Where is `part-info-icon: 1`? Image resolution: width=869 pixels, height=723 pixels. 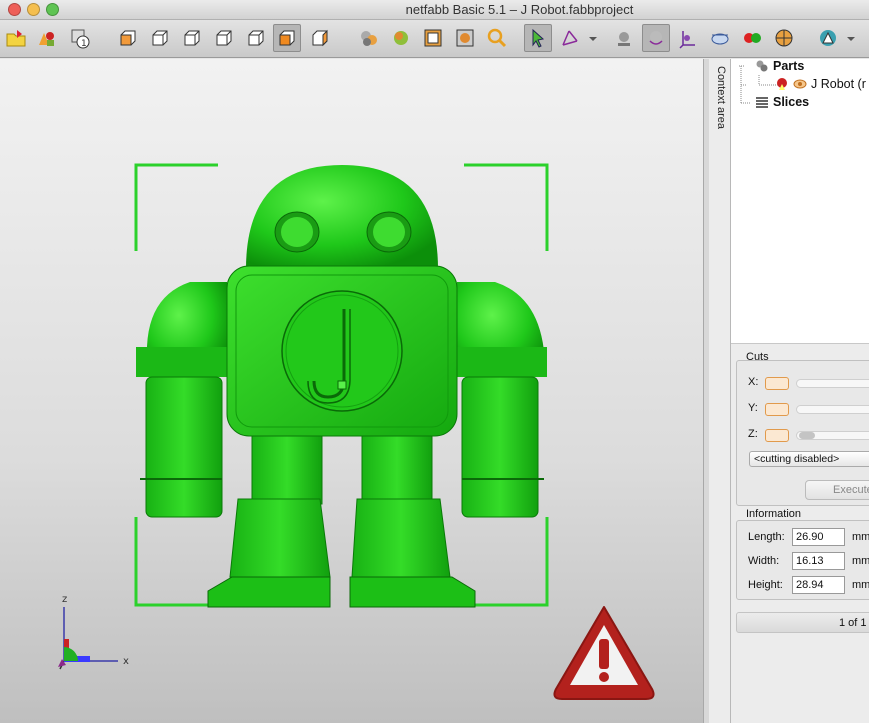
part-info-icon: 1 is located at coordinates (80, 38).